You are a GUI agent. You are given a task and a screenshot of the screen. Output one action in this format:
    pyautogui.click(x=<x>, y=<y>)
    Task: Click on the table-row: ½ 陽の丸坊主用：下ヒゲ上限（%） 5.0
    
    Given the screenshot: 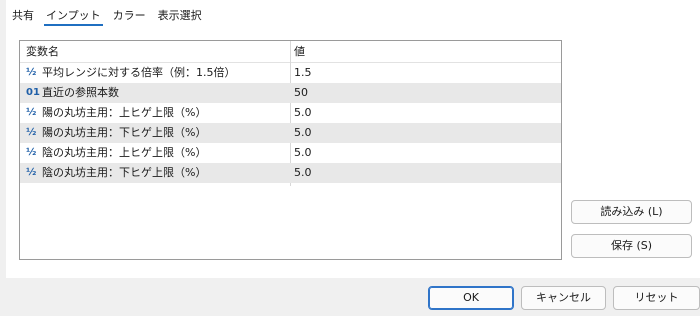 What is the action you would take?
    pyautogui.click(x=290, y=133)
    